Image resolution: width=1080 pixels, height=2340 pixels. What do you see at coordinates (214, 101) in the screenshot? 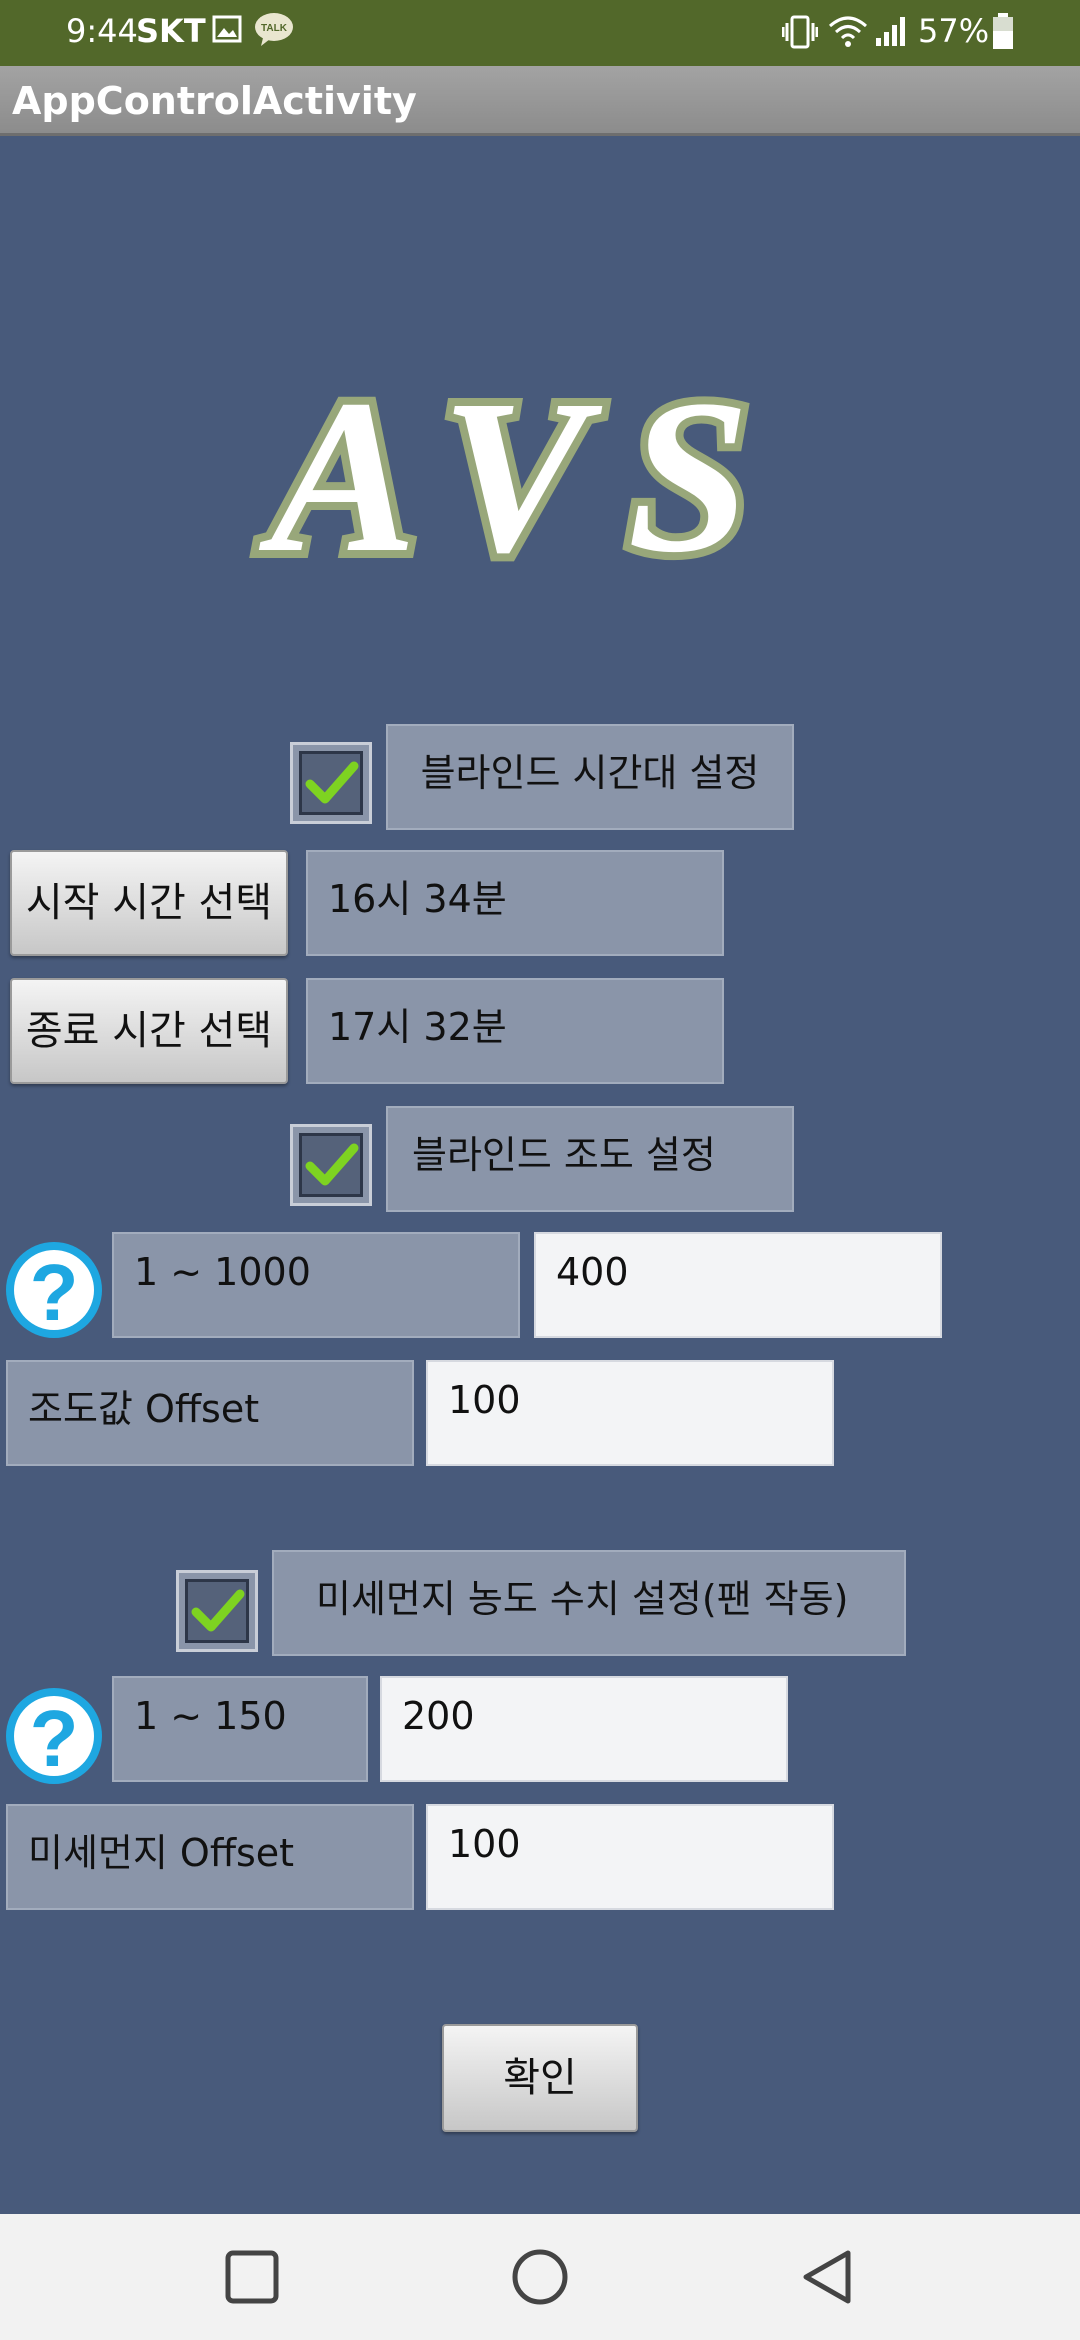
I see `app-title: AppControlActivity` at bounding box center [214, 101].